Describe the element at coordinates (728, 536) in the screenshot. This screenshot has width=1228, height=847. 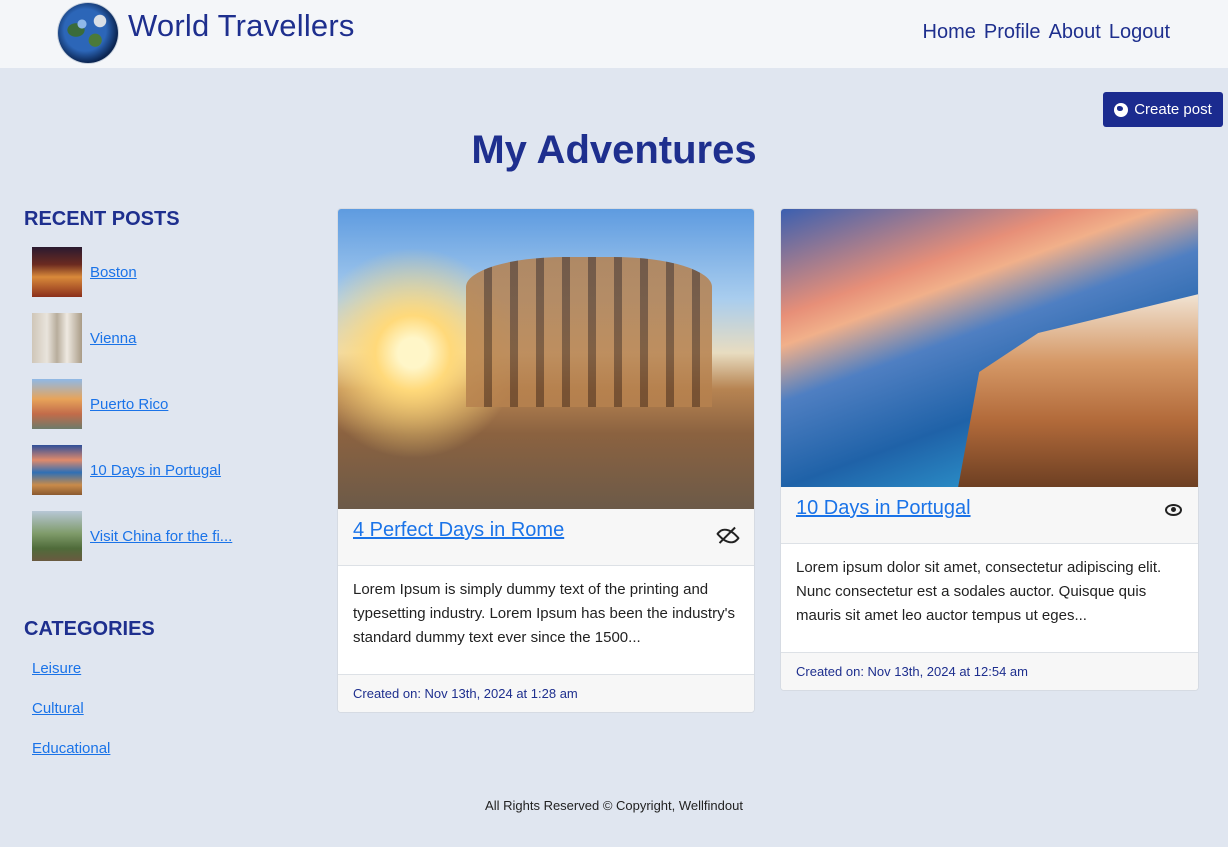
I see `eye-slash-icon` at that location.